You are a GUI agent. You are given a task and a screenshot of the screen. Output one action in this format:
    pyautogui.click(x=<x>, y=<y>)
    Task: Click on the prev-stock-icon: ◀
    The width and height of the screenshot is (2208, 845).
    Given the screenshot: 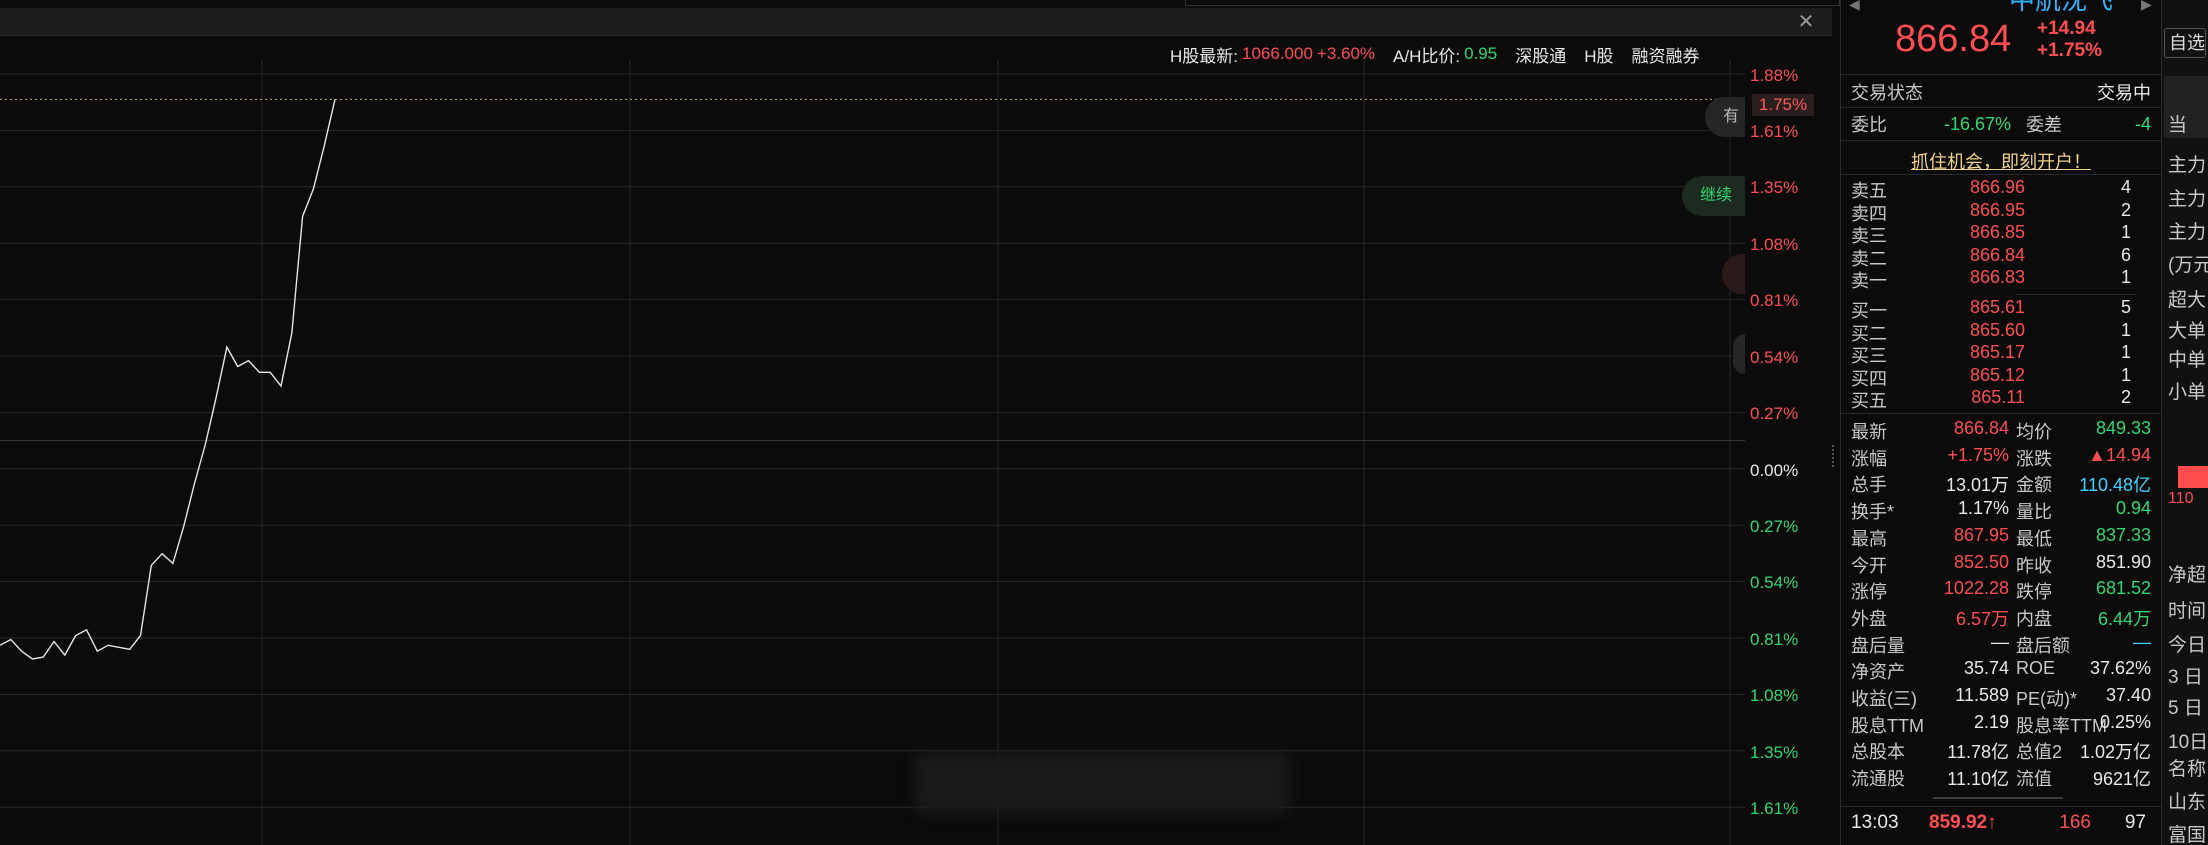 What is the action you would take?
    pyautogui.click(x=1854, y=6)
    